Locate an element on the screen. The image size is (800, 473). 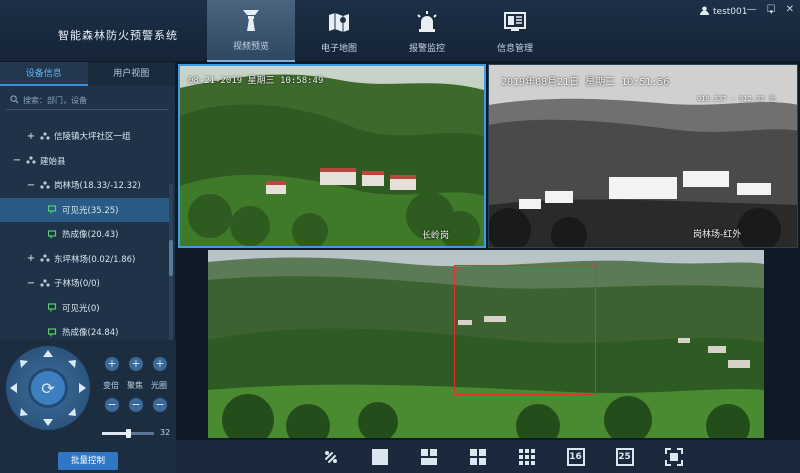
nav-alarm-monitor: 报警监控 is located at coordinates (427, 31).